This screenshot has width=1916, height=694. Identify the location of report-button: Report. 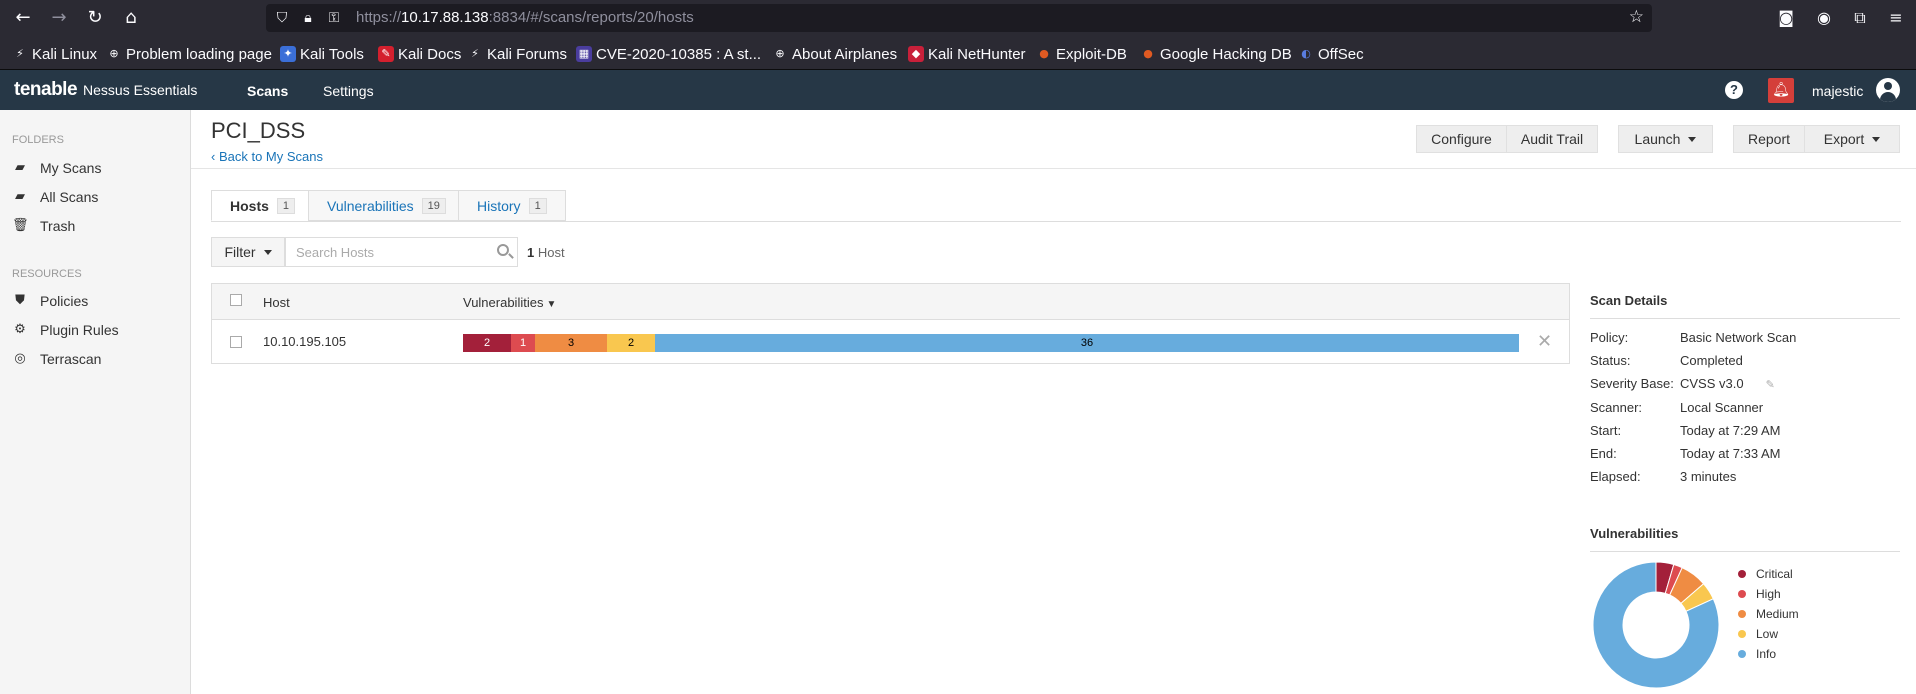
(1769, 139).